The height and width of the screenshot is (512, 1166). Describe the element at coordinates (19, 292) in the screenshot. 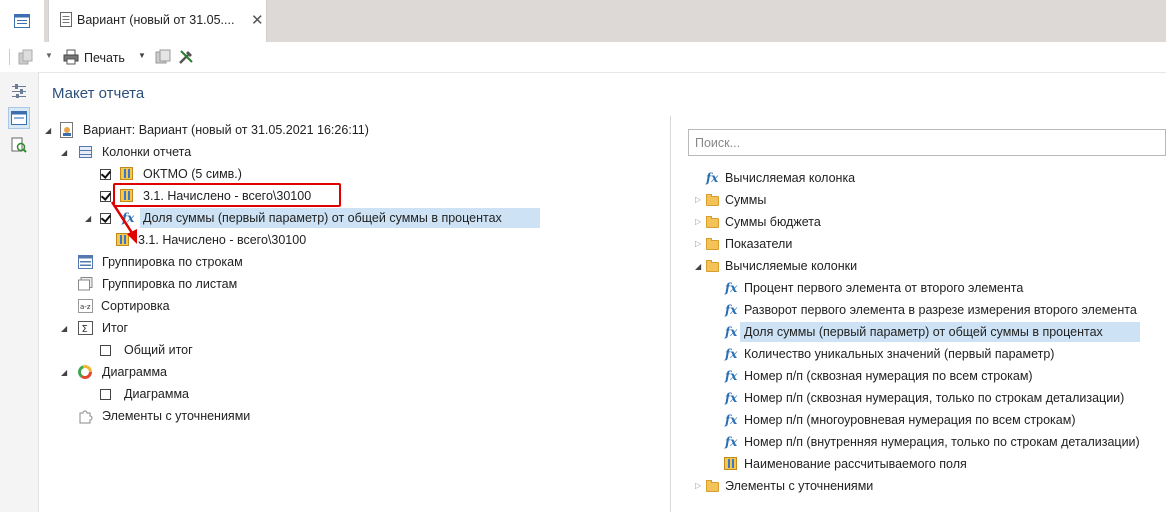

I see `side-toolbar` at that location.